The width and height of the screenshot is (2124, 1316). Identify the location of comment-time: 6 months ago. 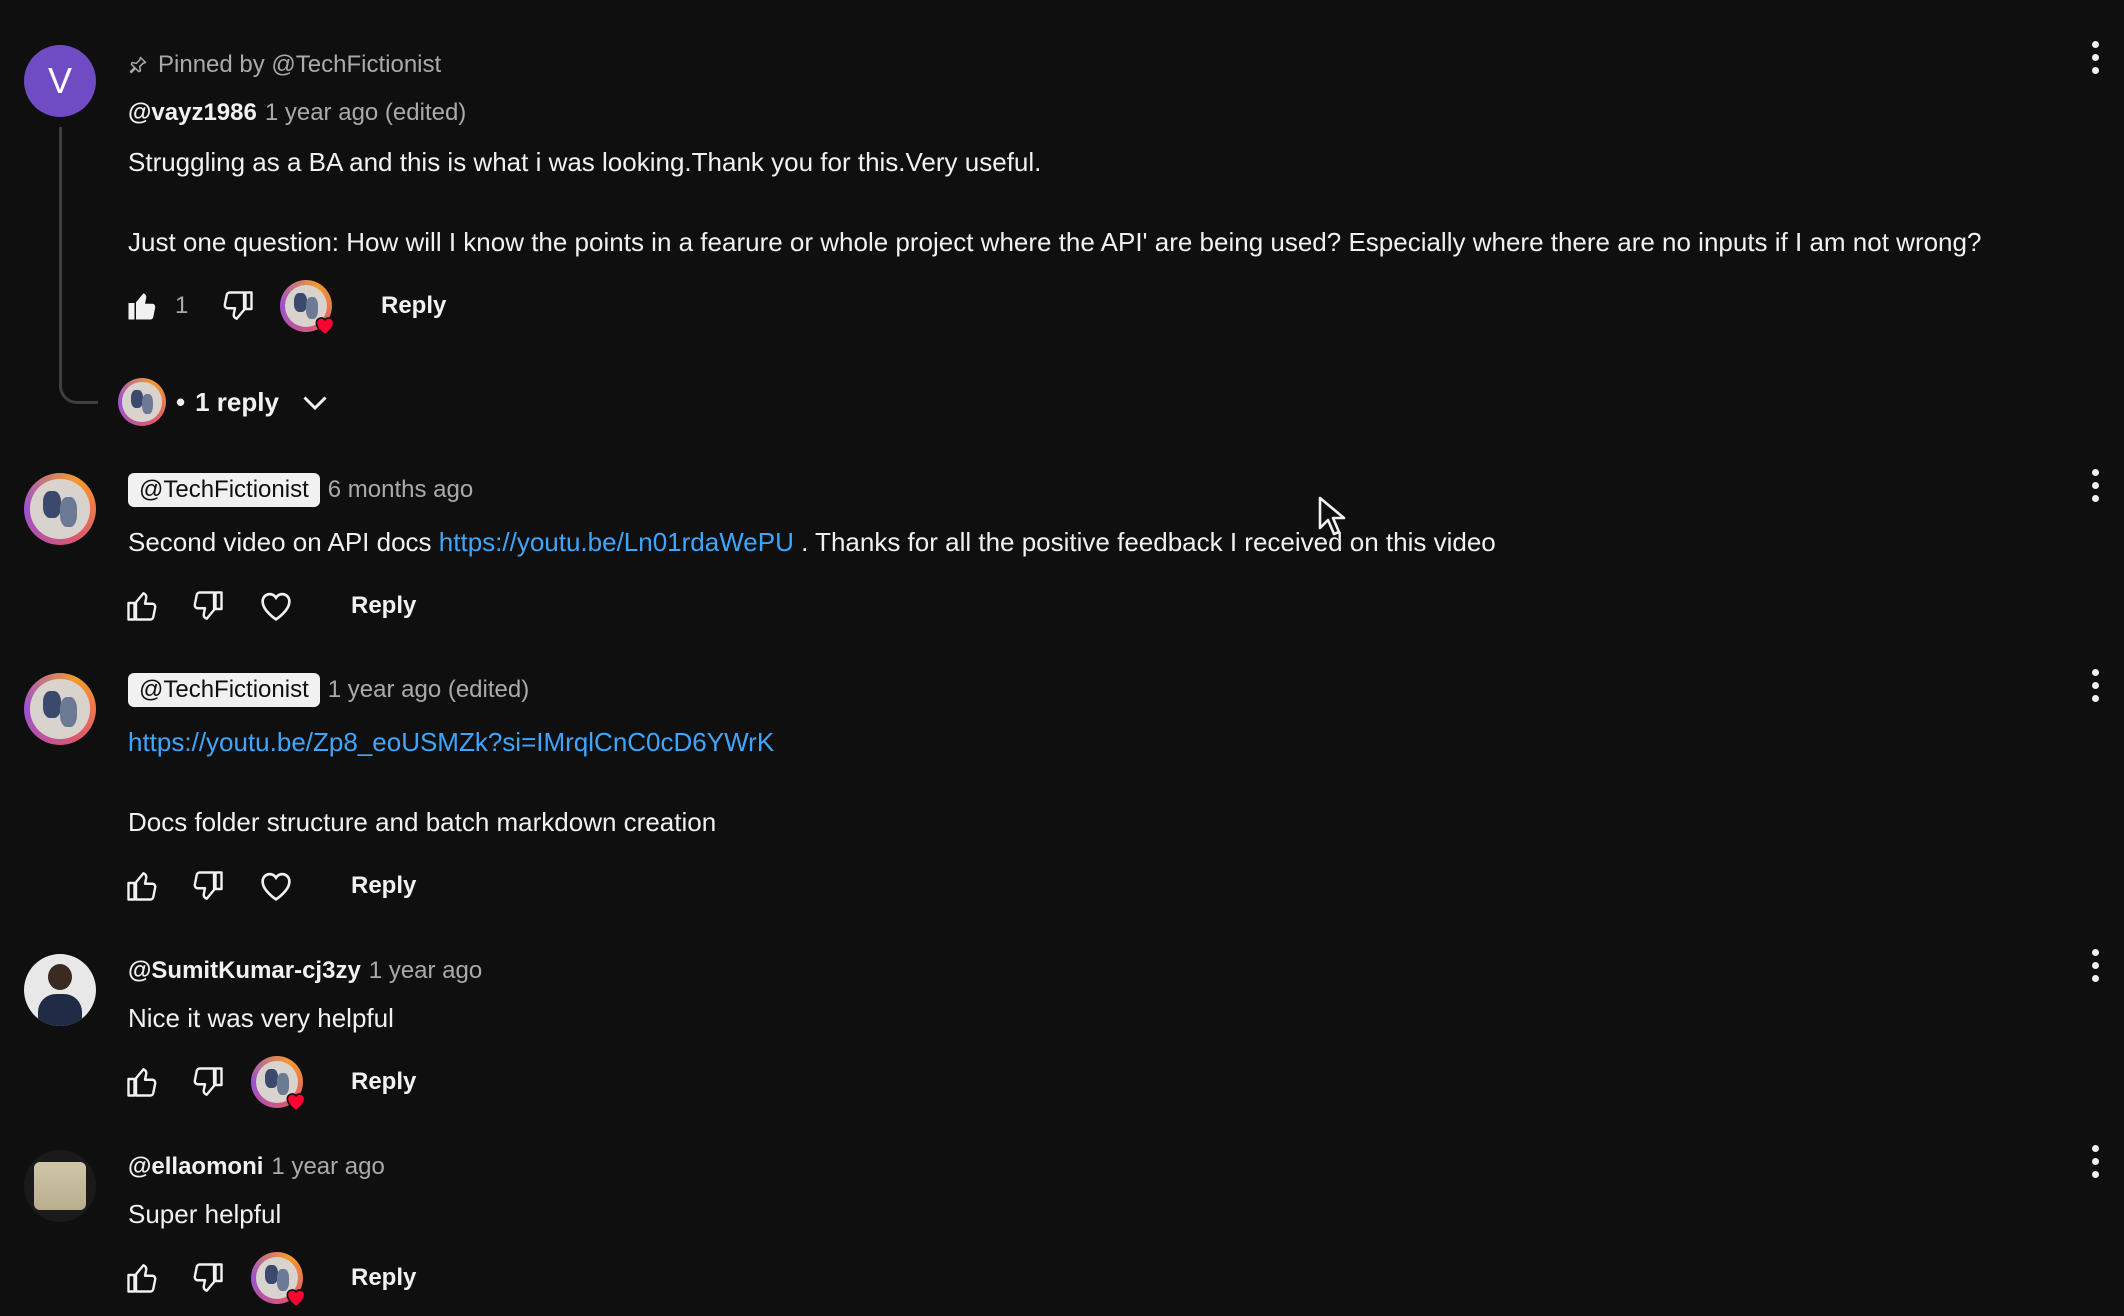
(400, 490).